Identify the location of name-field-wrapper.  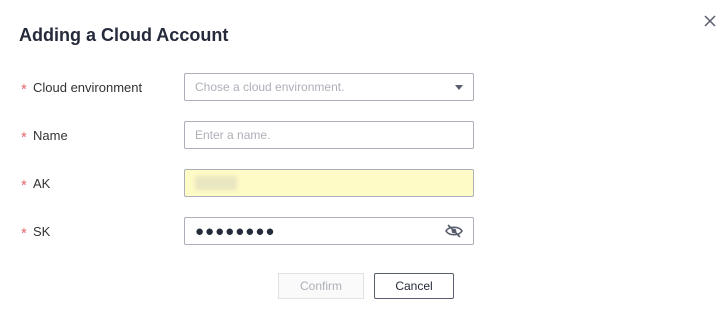
(329, 135).